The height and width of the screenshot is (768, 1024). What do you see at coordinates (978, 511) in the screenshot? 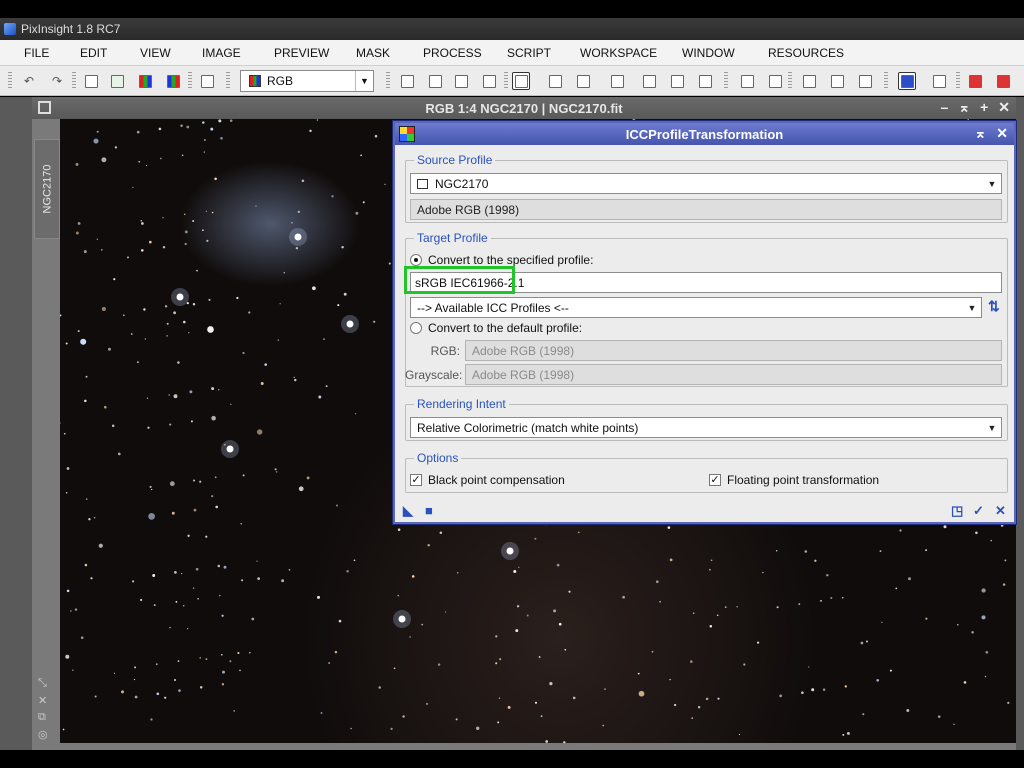
I see `apply-icon: ✓` at bounding box center [978, 511].